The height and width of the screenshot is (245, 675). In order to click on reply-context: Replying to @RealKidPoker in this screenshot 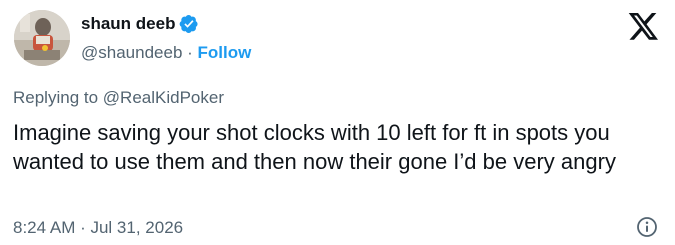, I will do `click(118, 98)`.